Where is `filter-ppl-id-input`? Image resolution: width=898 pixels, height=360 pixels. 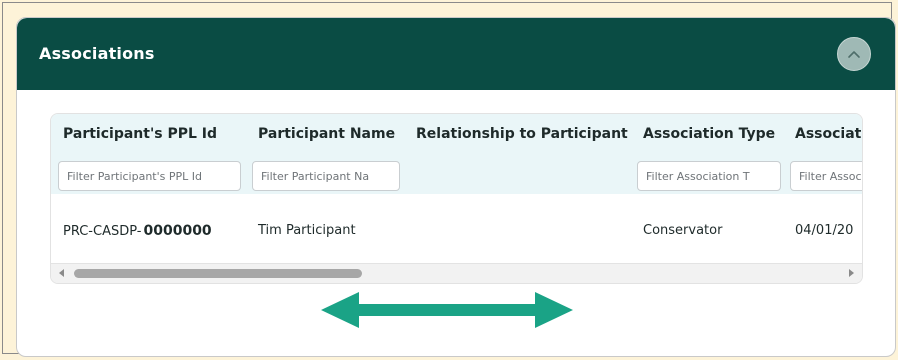
filter-ppl-id-input is located at coordinates (149, 176).